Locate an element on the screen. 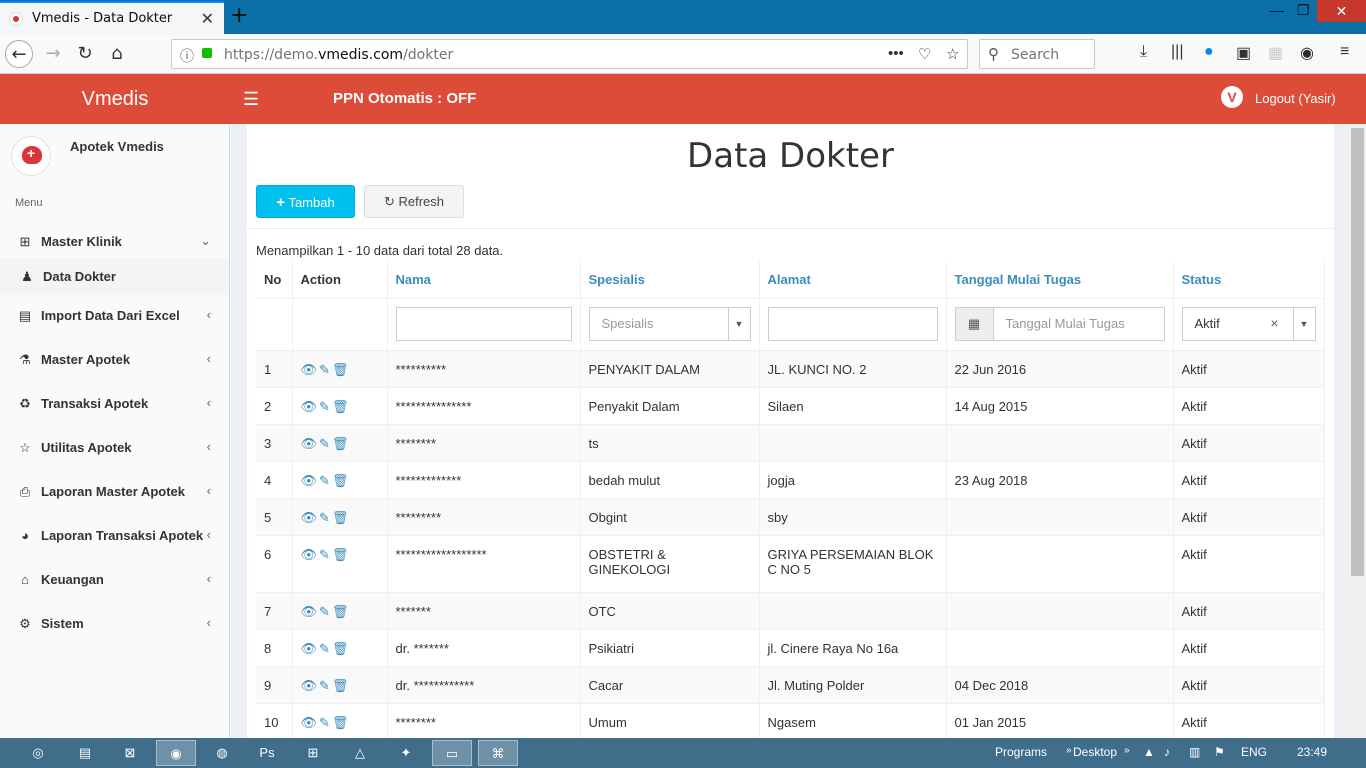 This screenshot has width=1366, height=768. forward-icon: → is located at coordinates (53, 54).